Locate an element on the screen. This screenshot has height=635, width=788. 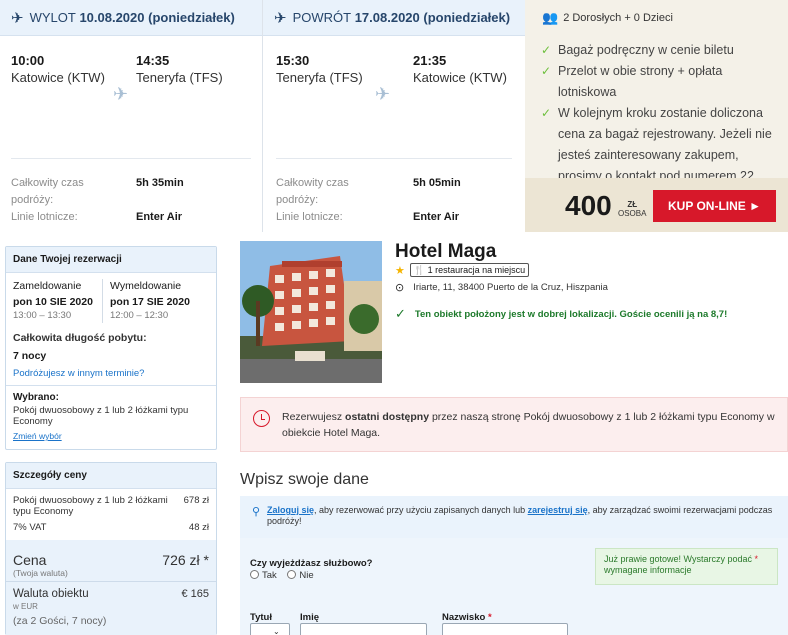
inbound-airline: Enter Air is located at coordinates (436, 217).